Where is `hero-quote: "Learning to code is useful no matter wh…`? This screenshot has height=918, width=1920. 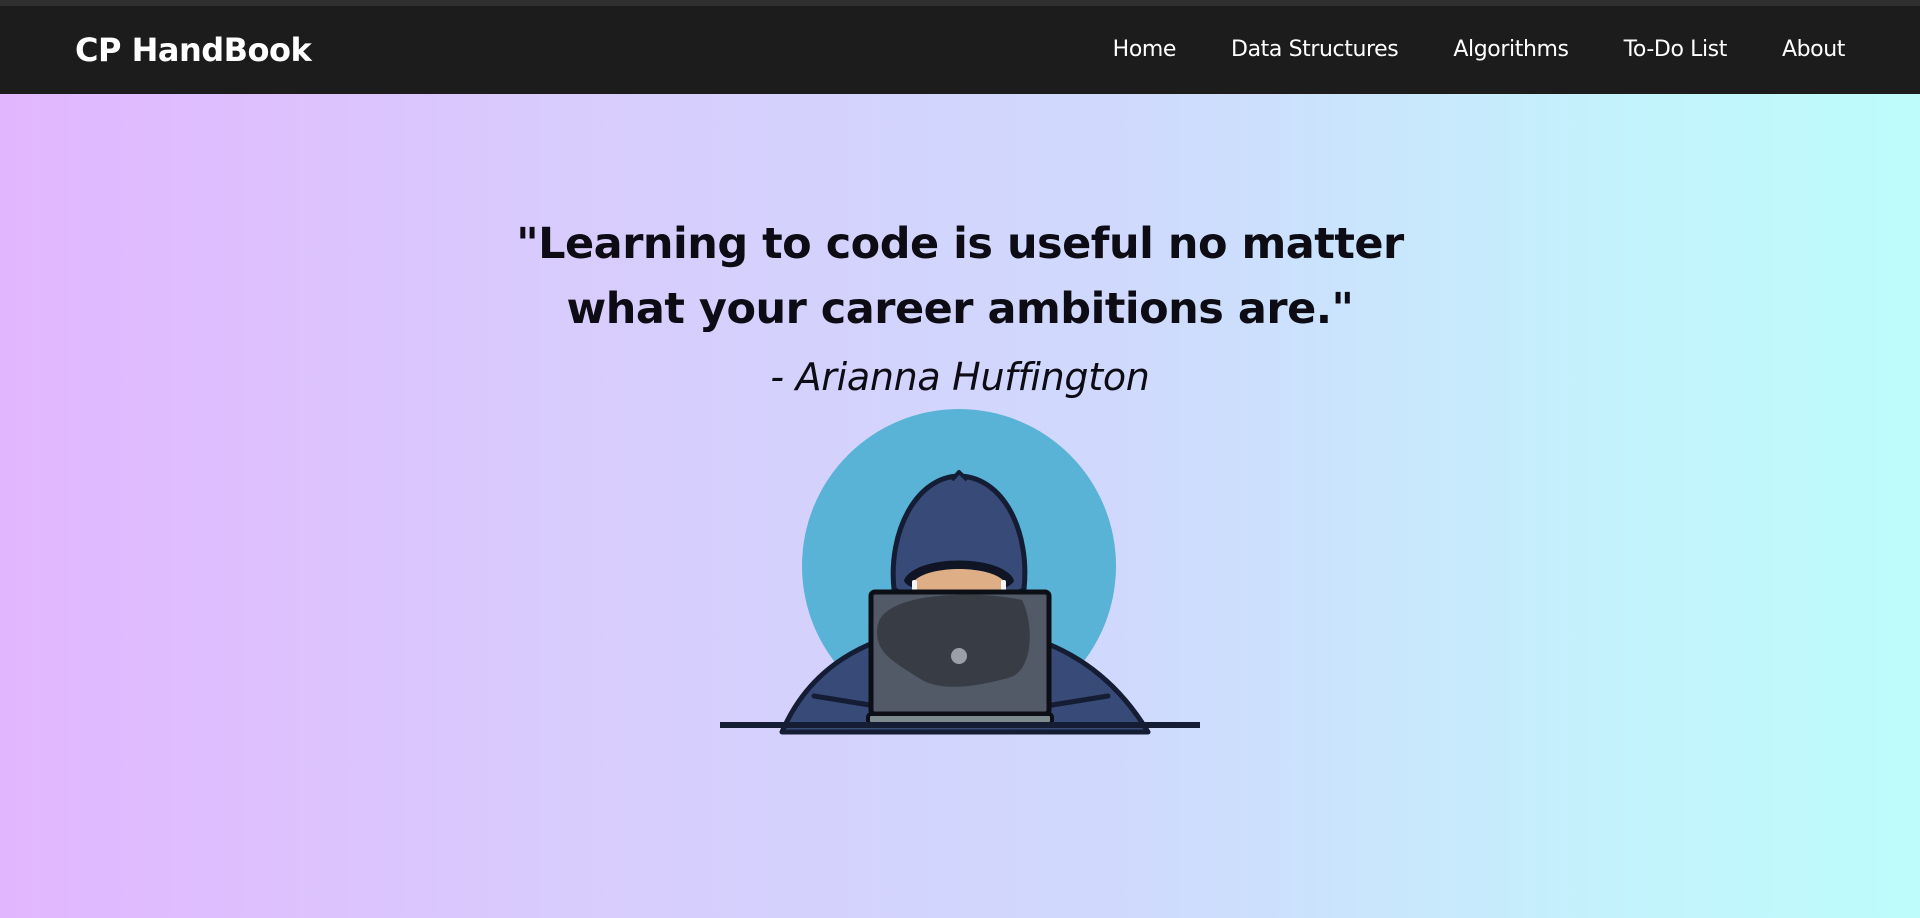
hero-quote: "Learning to code is useful no matter wh… is located at coordinates (960, 276).